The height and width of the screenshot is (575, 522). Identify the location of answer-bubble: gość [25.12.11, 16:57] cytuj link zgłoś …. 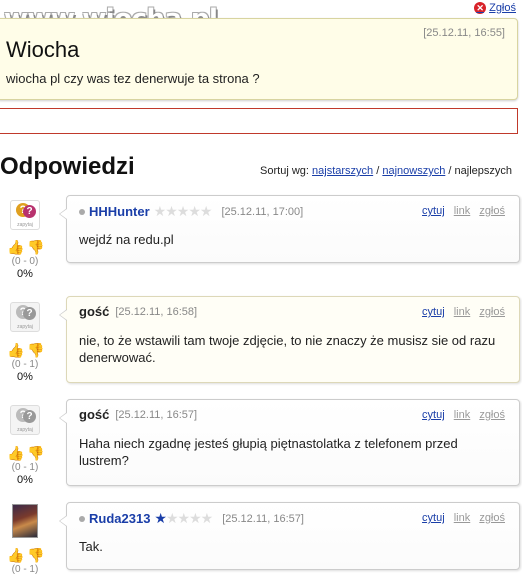
(289, 442).